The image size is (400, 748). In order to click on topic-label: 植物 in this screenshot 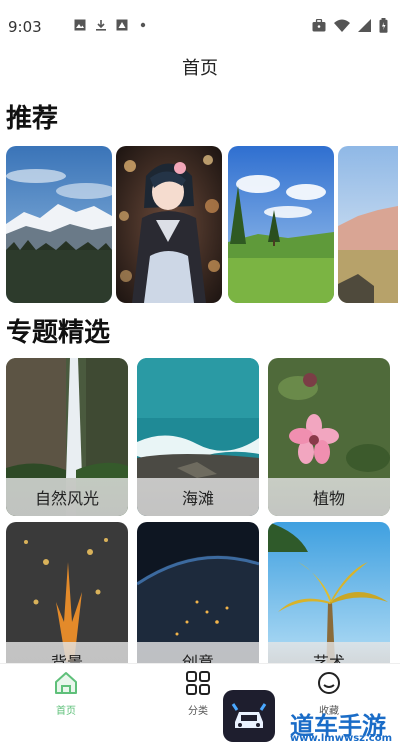, I will do `click(329, 497)`.